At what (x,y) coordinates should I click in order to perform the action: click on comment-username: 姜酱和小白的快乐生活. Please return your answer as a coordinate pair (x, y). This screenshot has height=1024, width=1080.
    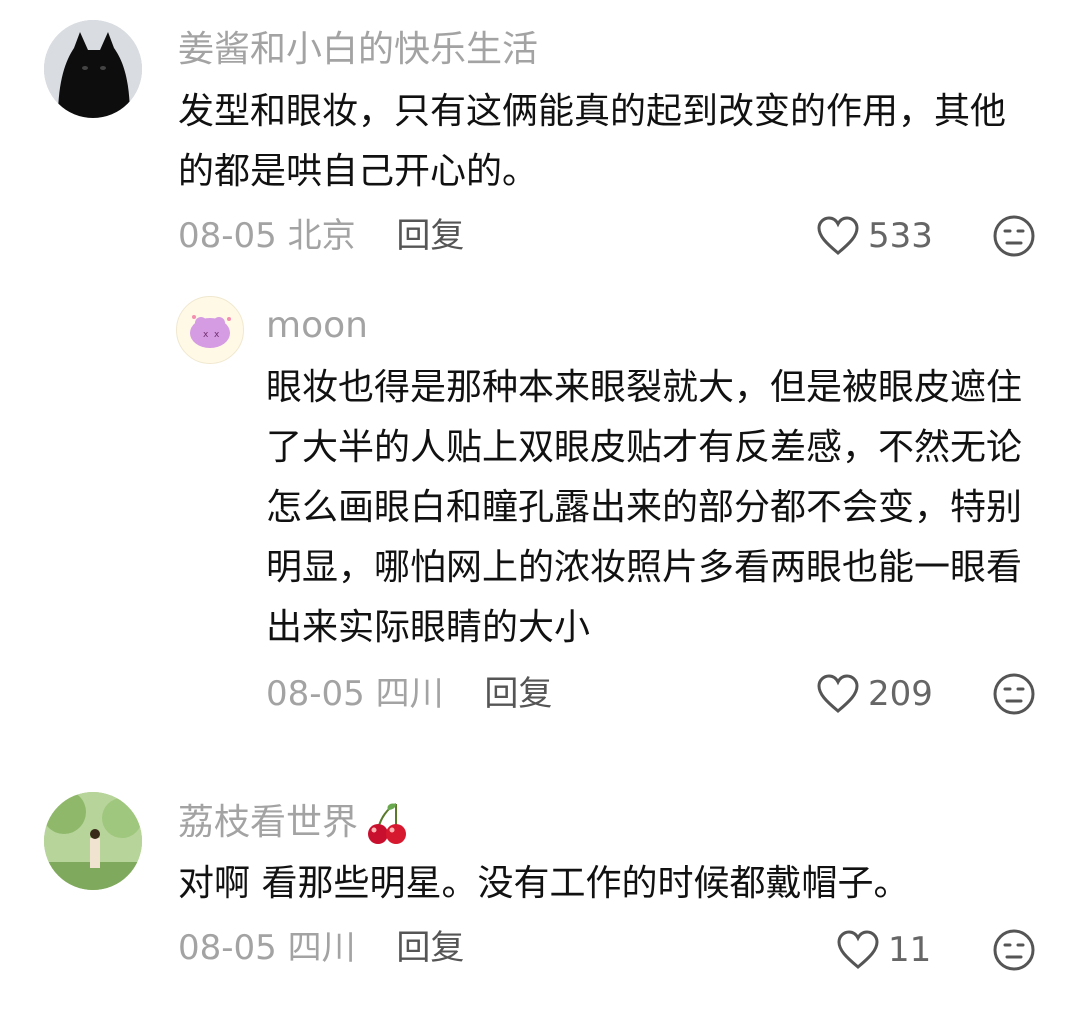
    Looking at the image, I should click on (358, 50).